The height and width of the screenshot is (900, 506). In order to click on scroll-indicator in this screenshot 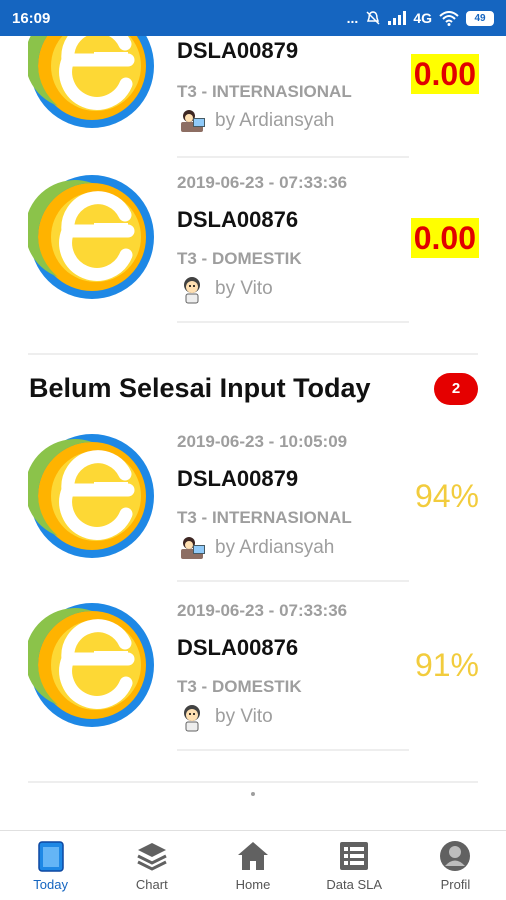, I will do `click(253, 794)`.